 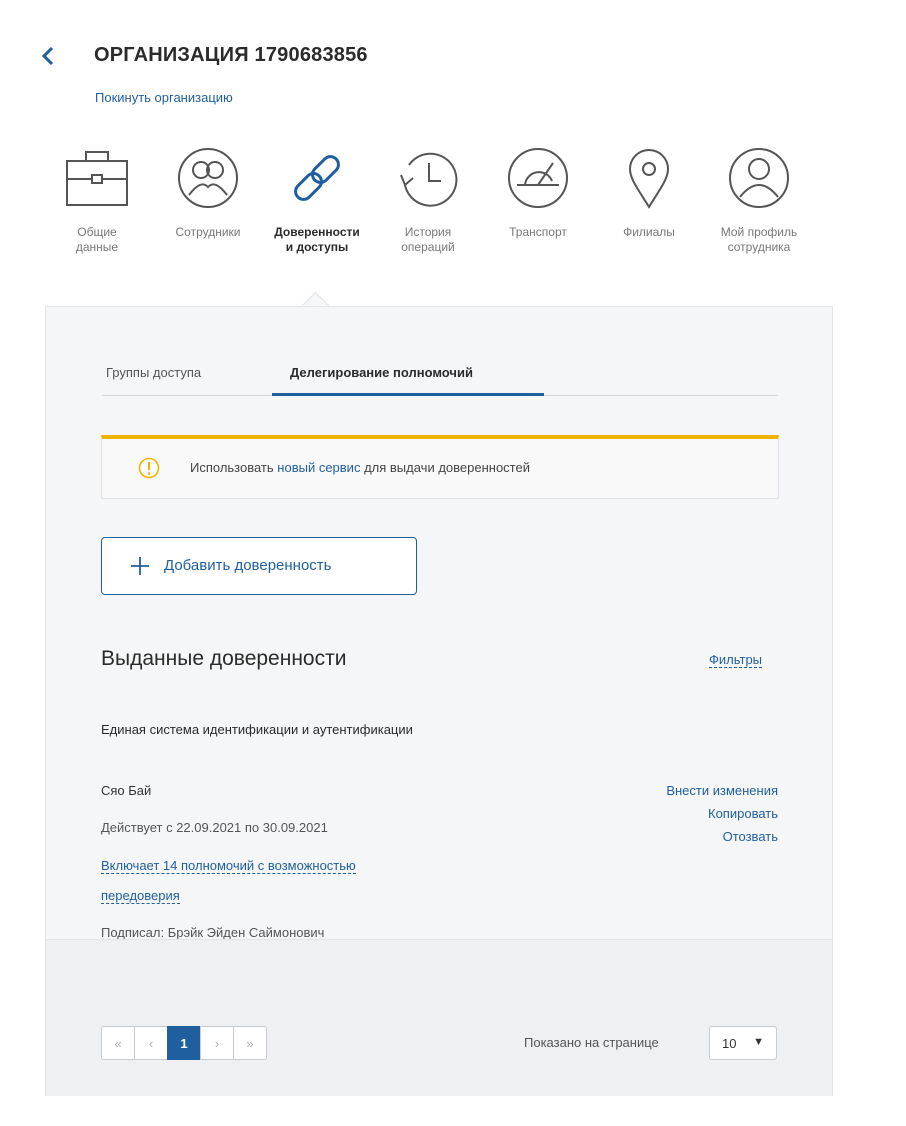 I want to click on nav-item-powers-of-attorney: Доверенности и доступы, so click(x=317, y=200).